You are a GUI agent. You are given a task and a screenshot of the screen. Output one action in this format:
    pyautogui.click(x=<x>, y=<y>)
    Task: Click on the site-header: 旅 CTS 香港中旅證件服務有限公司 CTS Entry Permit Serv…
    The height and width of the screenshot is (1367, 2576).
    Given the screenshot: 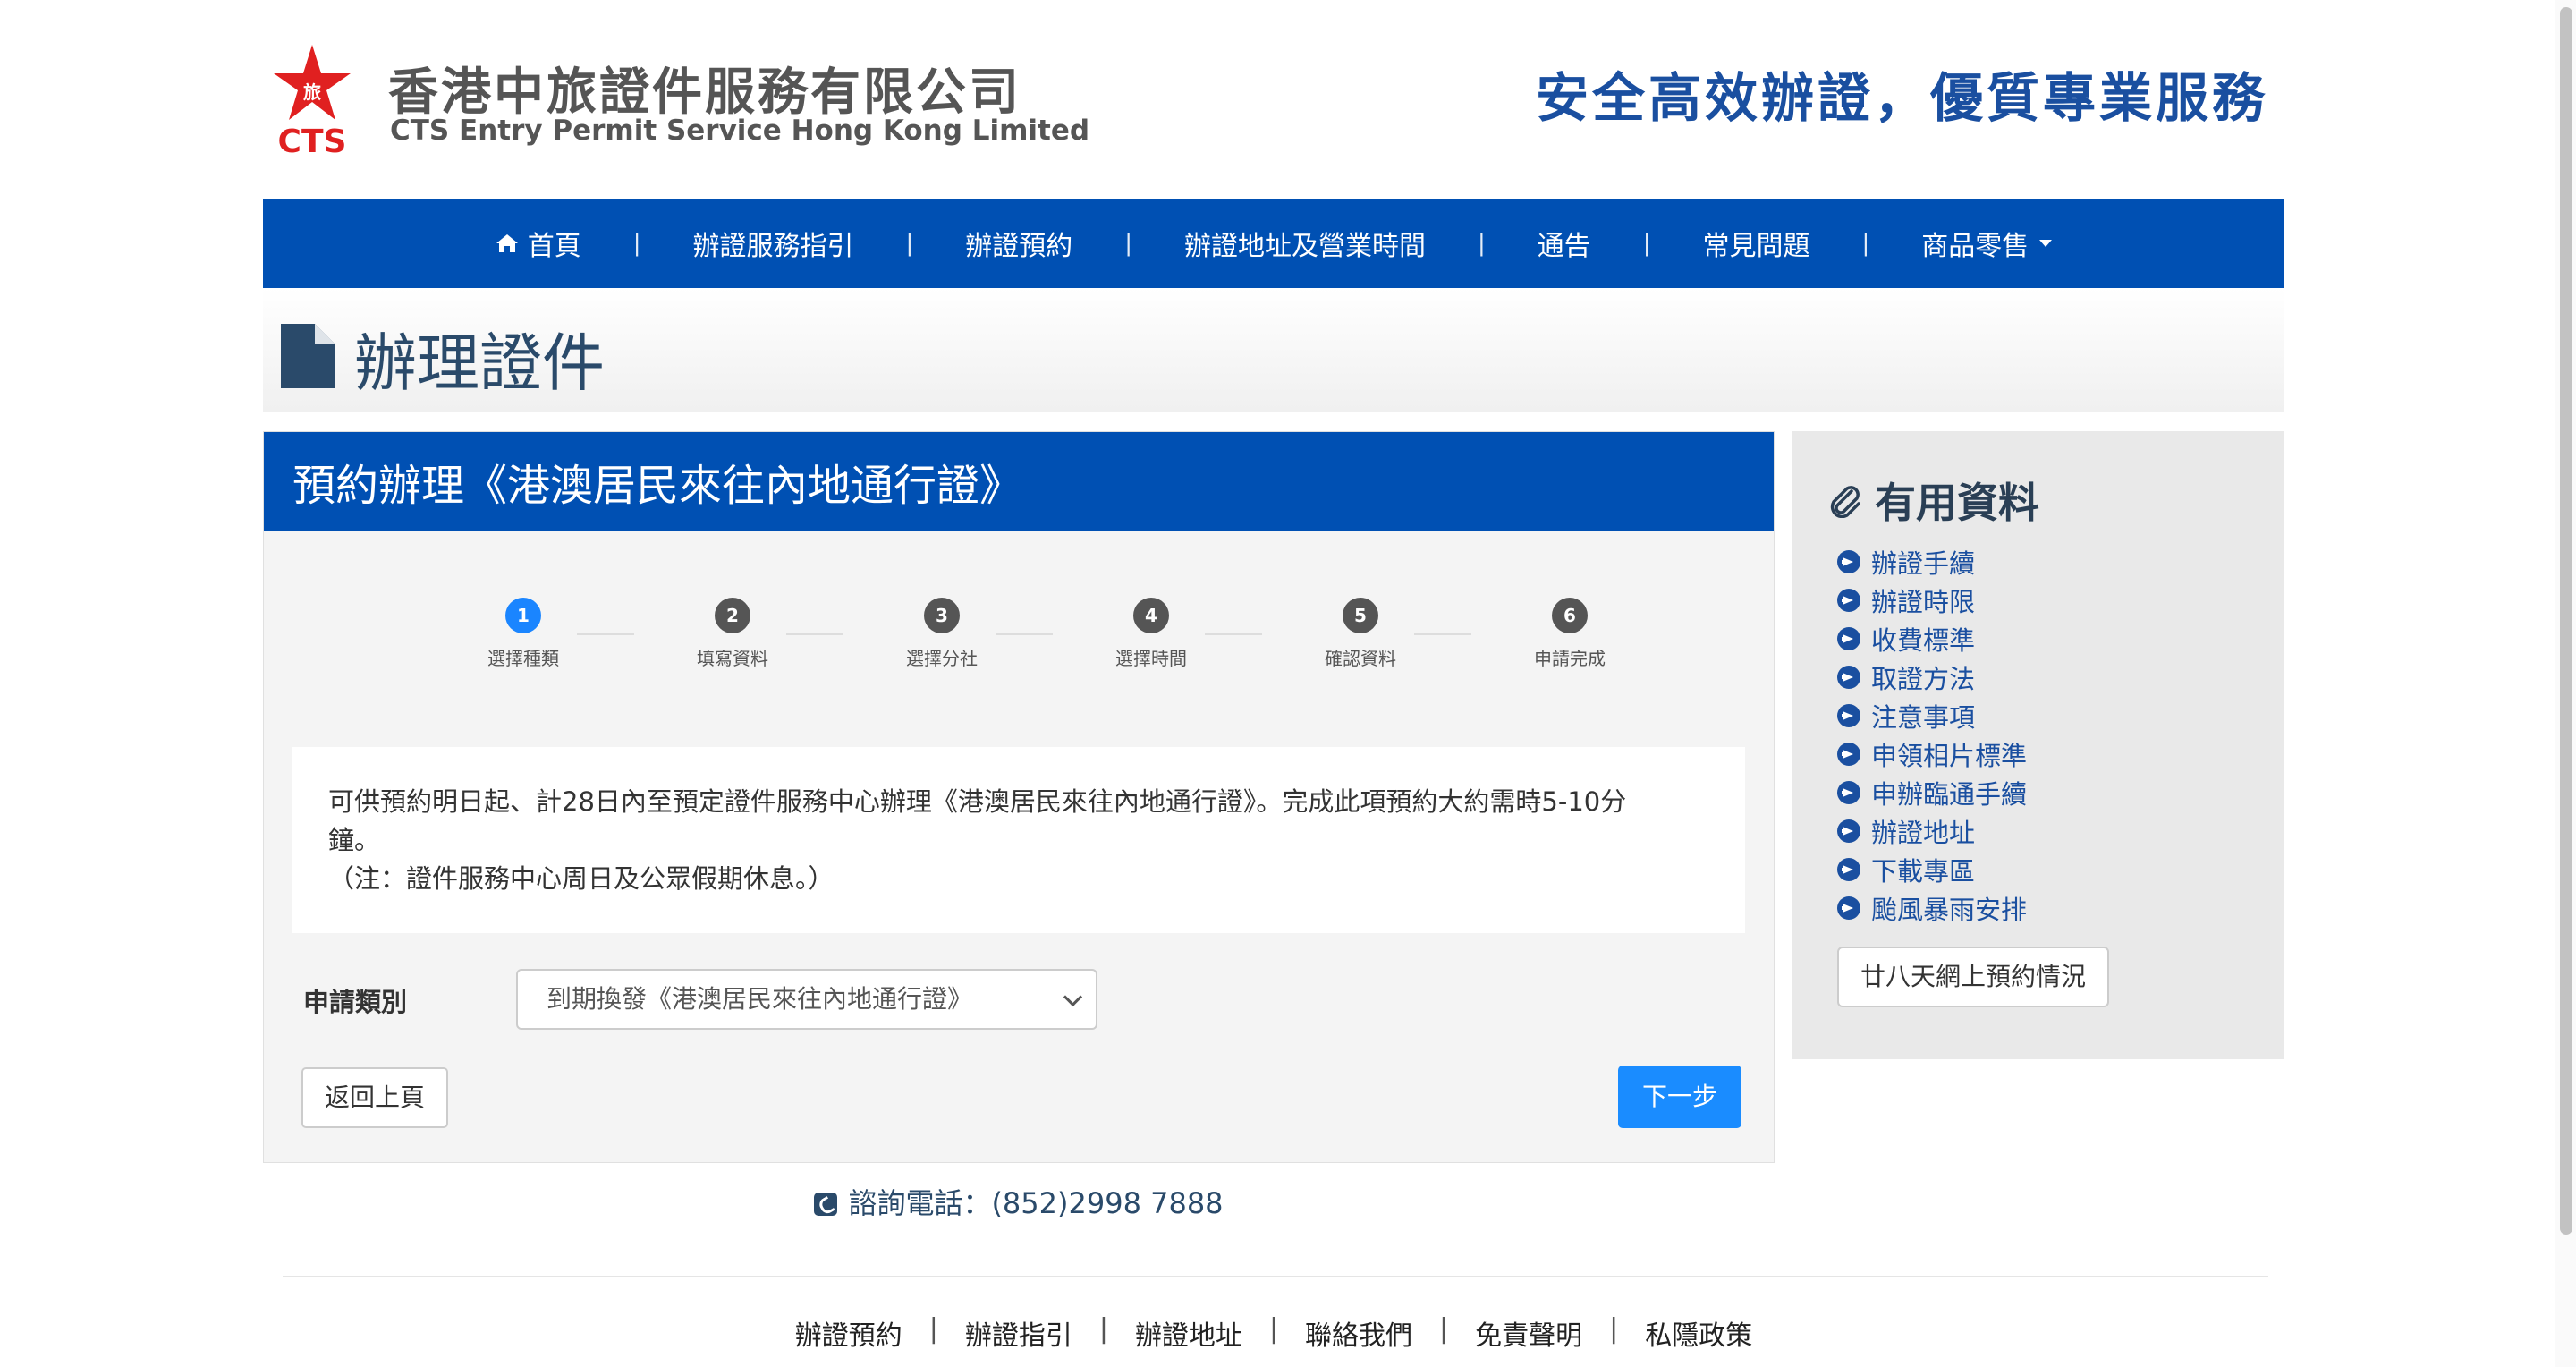 What is the action you would take?
    pyautogui.click(x=1273, y=99)
    